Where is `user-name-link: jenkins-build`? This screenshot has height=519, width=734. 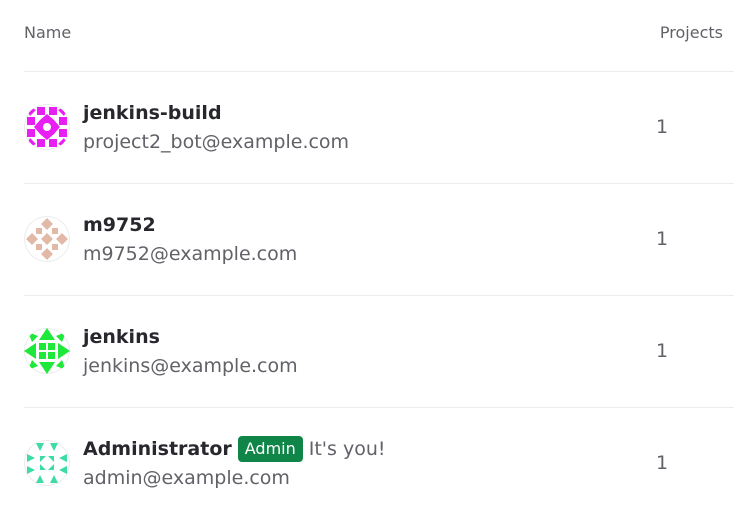
user-name-link: jenkins-build is located at coordinates (152, 113).